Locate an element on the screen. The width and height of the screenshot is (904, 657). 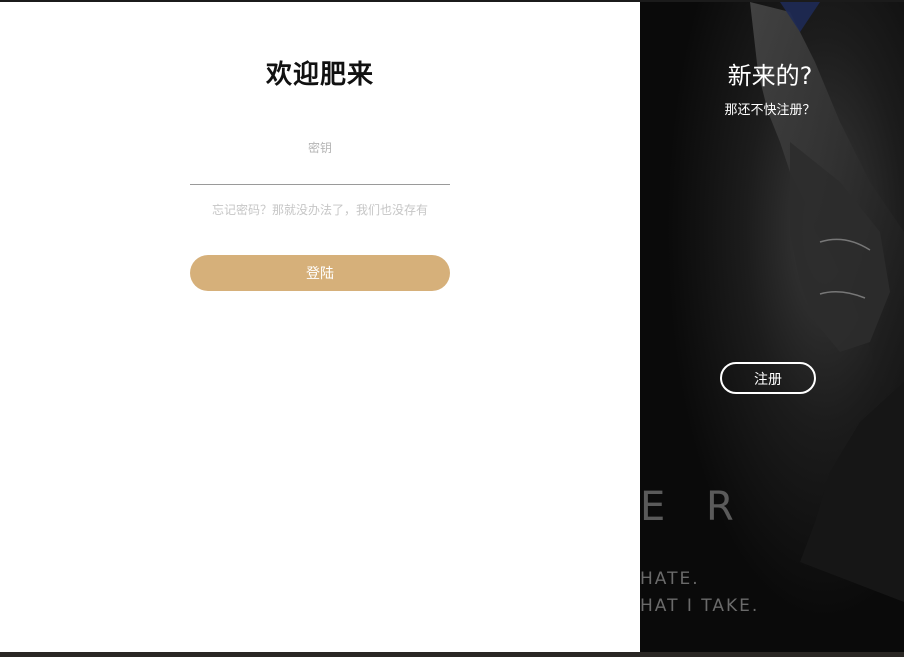
artwork-text-line1: HATE. is located at coordinates (670, 579).